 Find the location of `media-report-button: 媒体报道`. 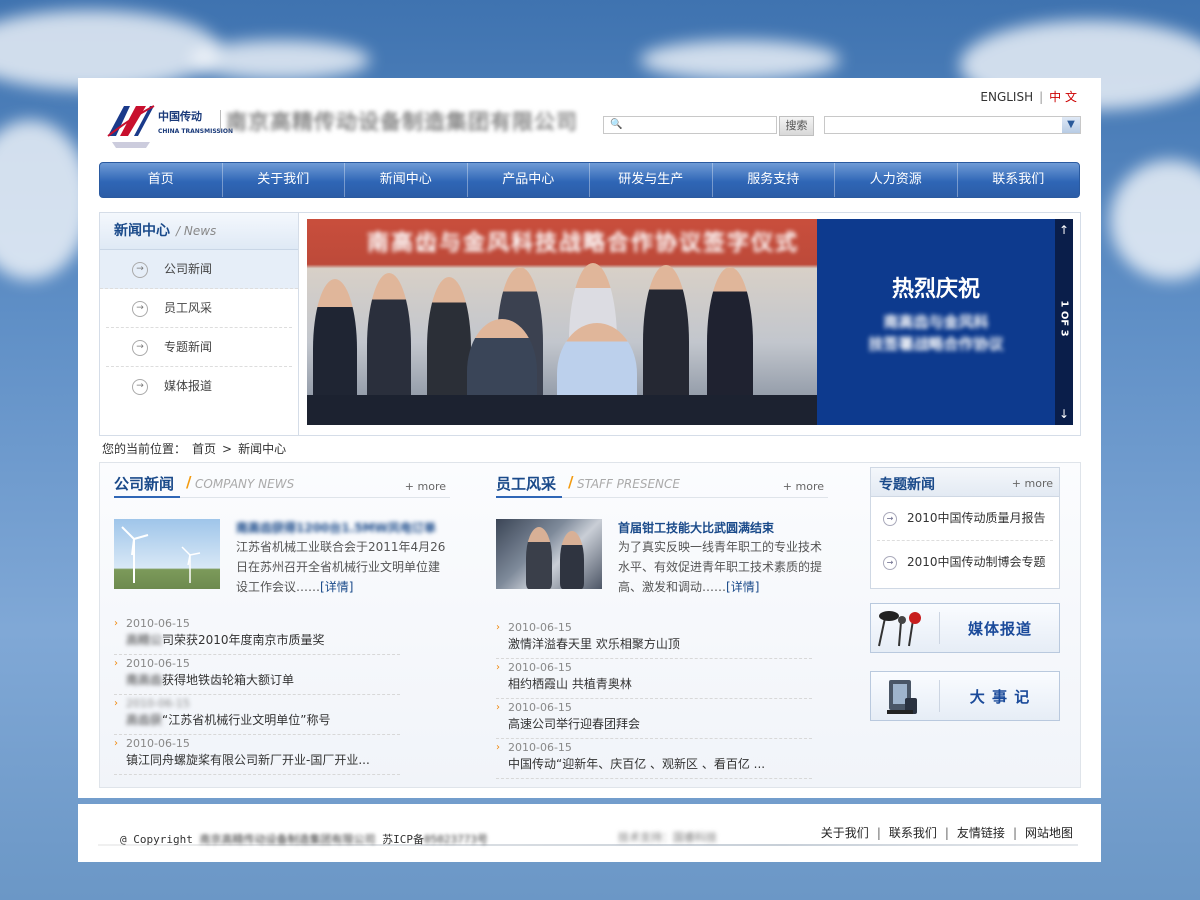

media-report-button: 媒体报道 is located at coordinates (965, 628).